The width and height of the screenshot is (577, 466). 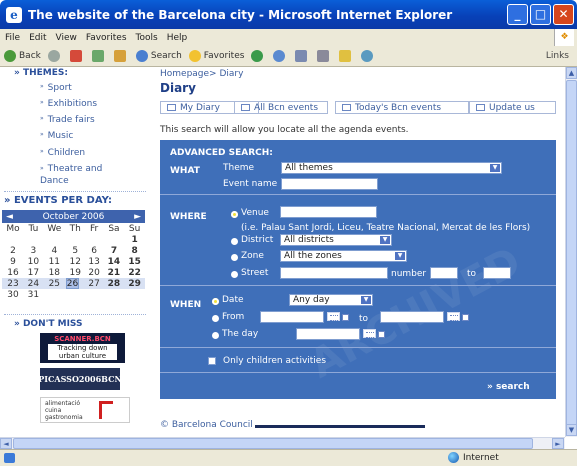 What do you see at coordinates (68, 104) in the screenshot?
I see `sidebar-item-exhibitions: Exhibitions` at bounding box center [68, 104].